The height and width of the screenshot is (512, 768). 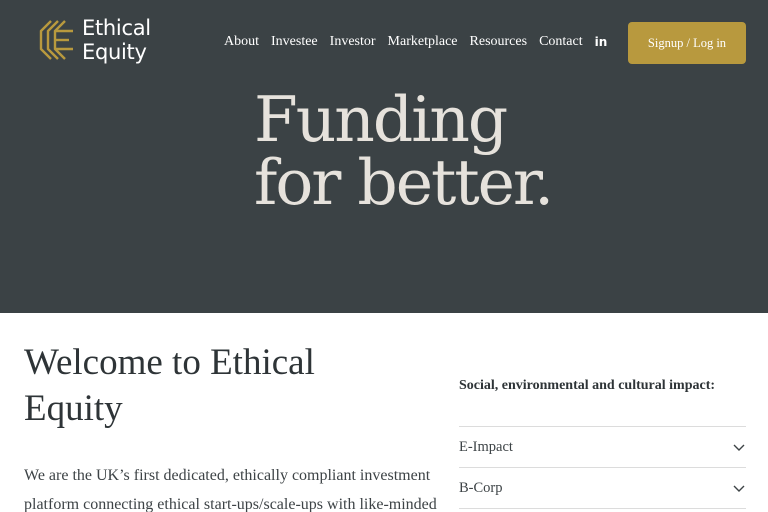 What do you see at coordinates (381, 119) in the screenshot?
I see `hero-headline-line1: Funding` at bounding box center [381, 119].